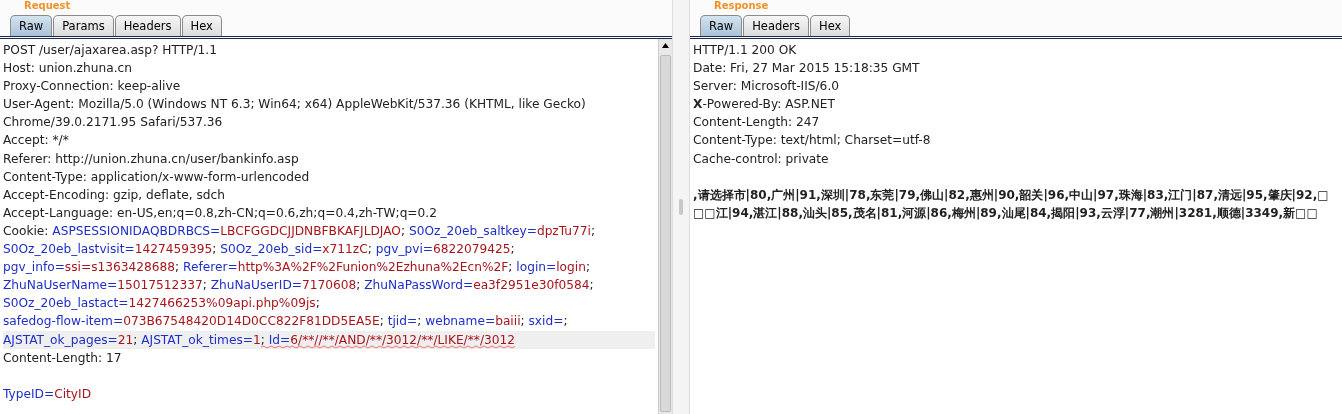  What do you see at coordinates (259, 250) in the screenshot?
I see `request-line: S0Oz_20eb_lastvisit=1427459395; S0Oz_20eb_sid=x711zC; pgv_pvi=6822079425;` at bounding box center [259, 250].